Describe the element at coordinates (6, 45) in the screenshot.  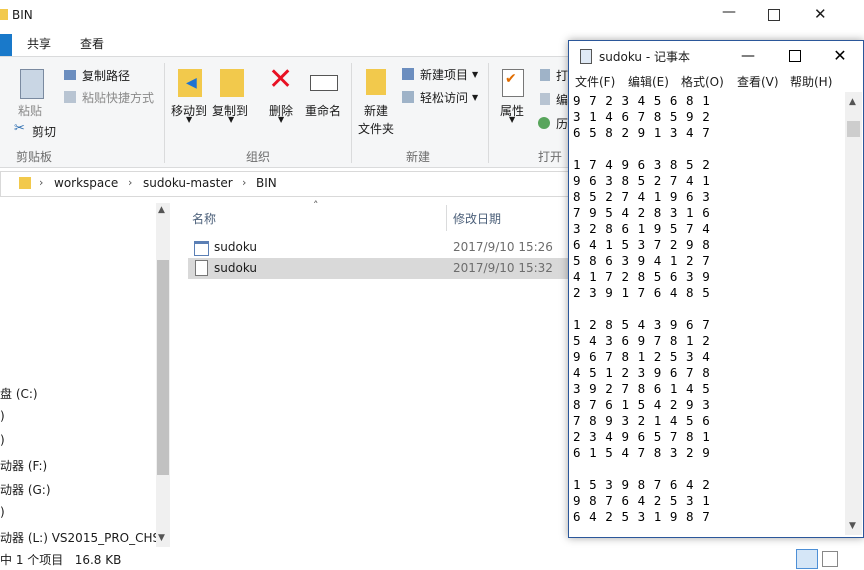
I see `tab-file` at that location.